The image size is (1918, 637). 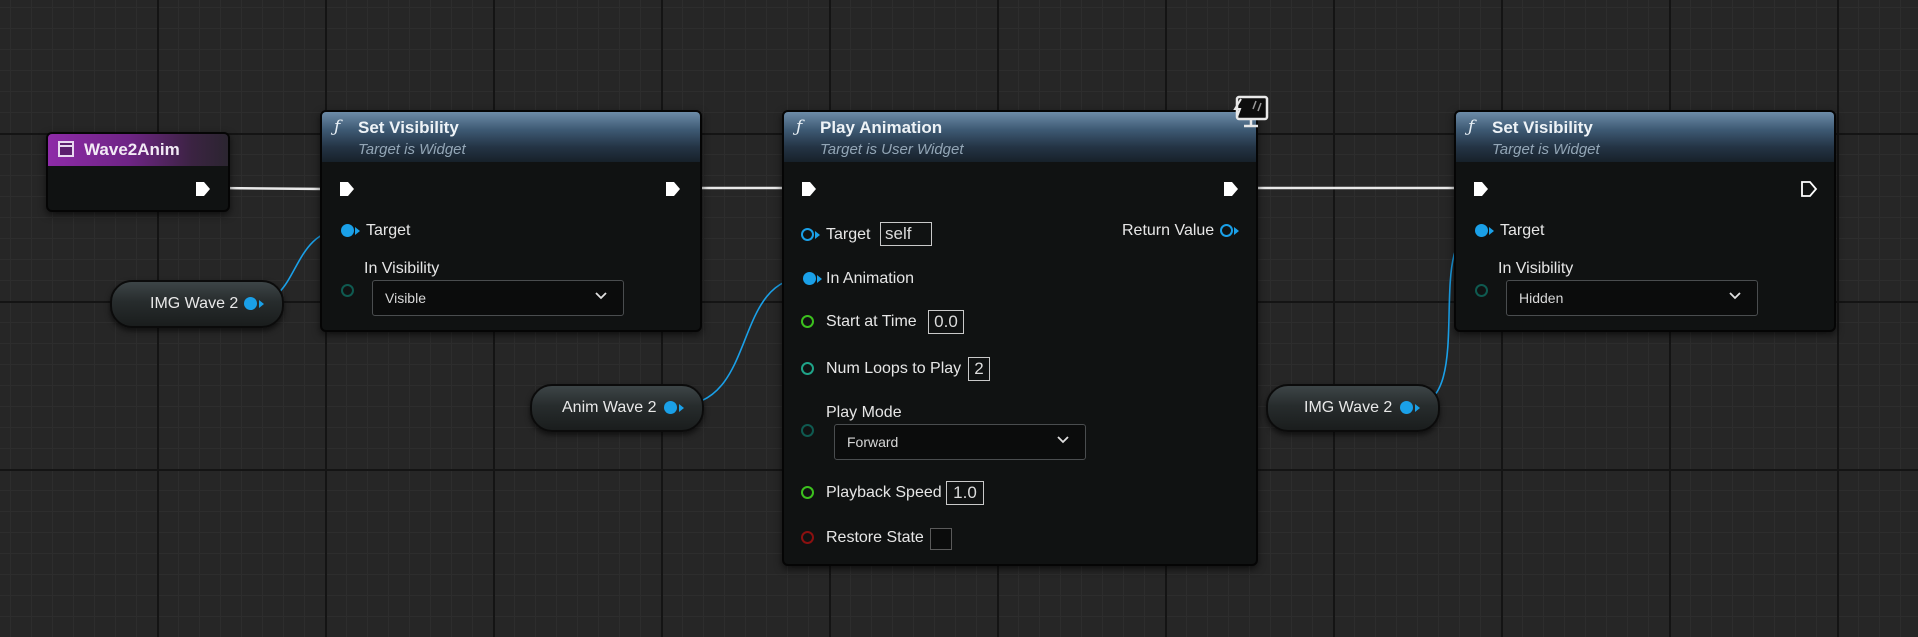 What do you see at coordinates (807, 321) in the screenshot?
I see `start-at-time-pin` at bounding box center [807, 321].